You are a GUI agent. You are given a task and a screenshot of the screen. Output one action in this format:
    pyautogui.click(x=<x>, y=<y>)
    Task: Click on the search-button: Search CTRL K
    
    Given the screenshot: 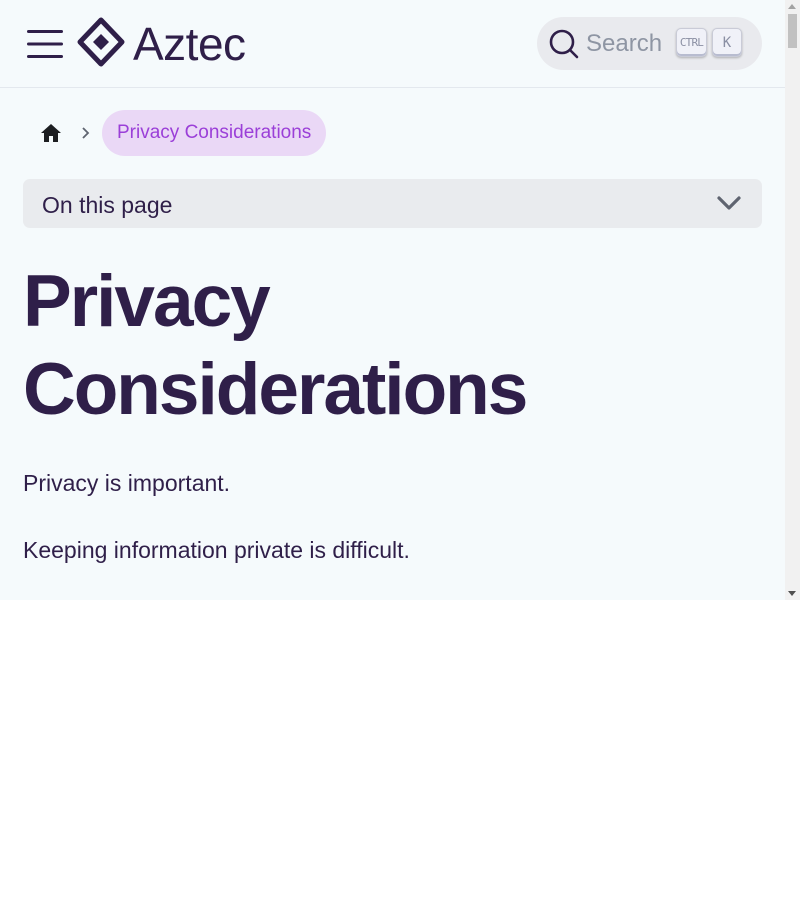 What is the action you would take?
    pyautogui.click(x=649, y=43)
    